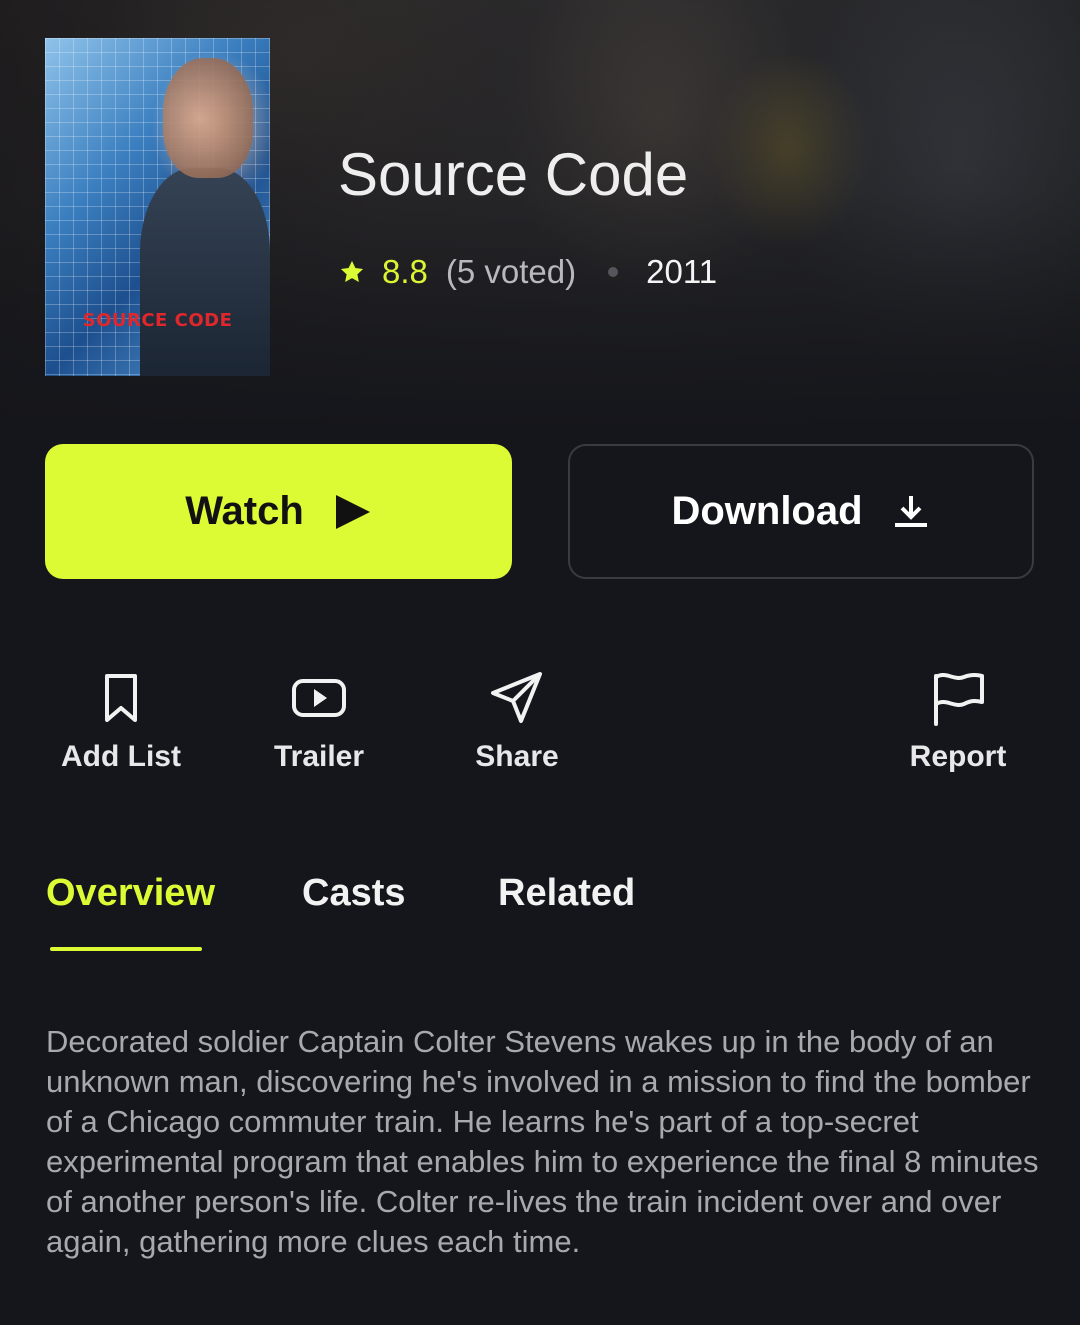 The height and width of the screenshot is (1325, 1080). What do you see at coordinates (613, 272) in the screenshot?
I see `separator-dot` at bounding box center [613, 272].